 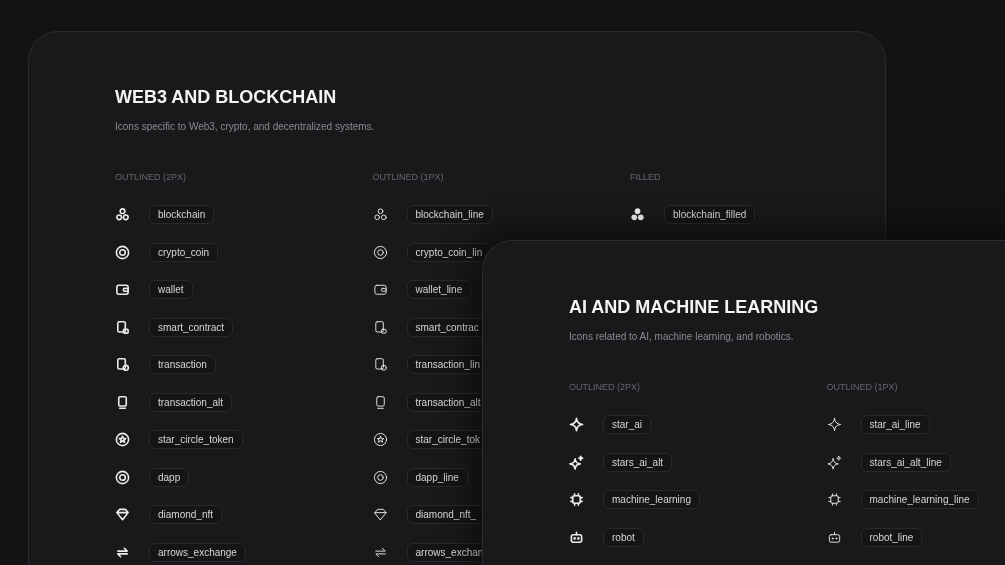 I want to click on icon-name-tag: machine_learning, so click(x=651, y=500).